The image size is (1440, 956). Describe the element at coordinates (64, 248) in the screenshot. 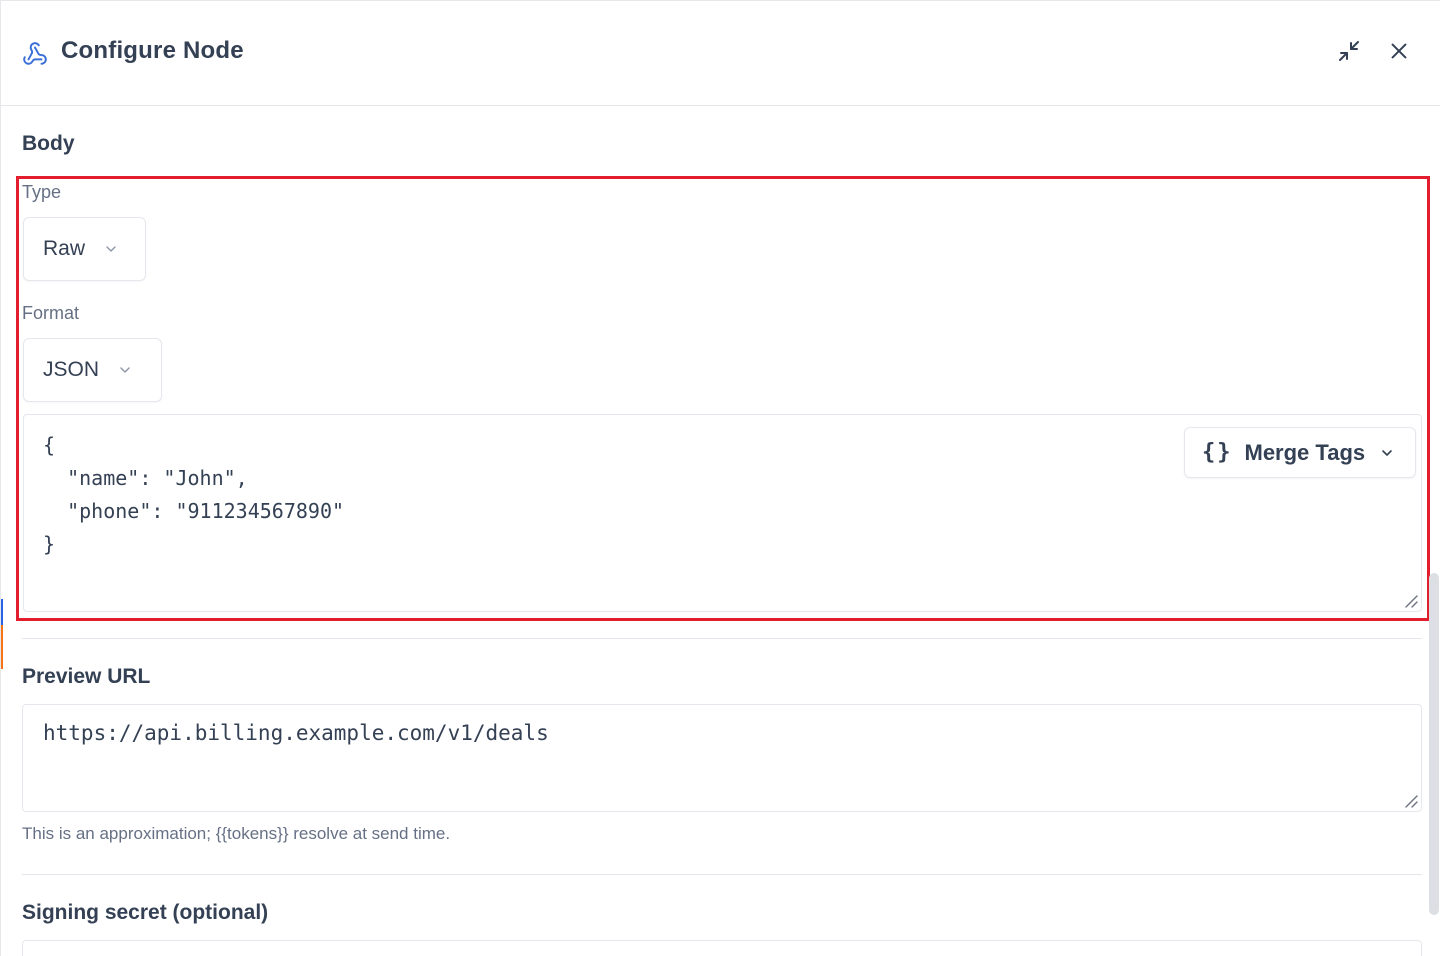

I see `type-select-value: Raw` at that location.